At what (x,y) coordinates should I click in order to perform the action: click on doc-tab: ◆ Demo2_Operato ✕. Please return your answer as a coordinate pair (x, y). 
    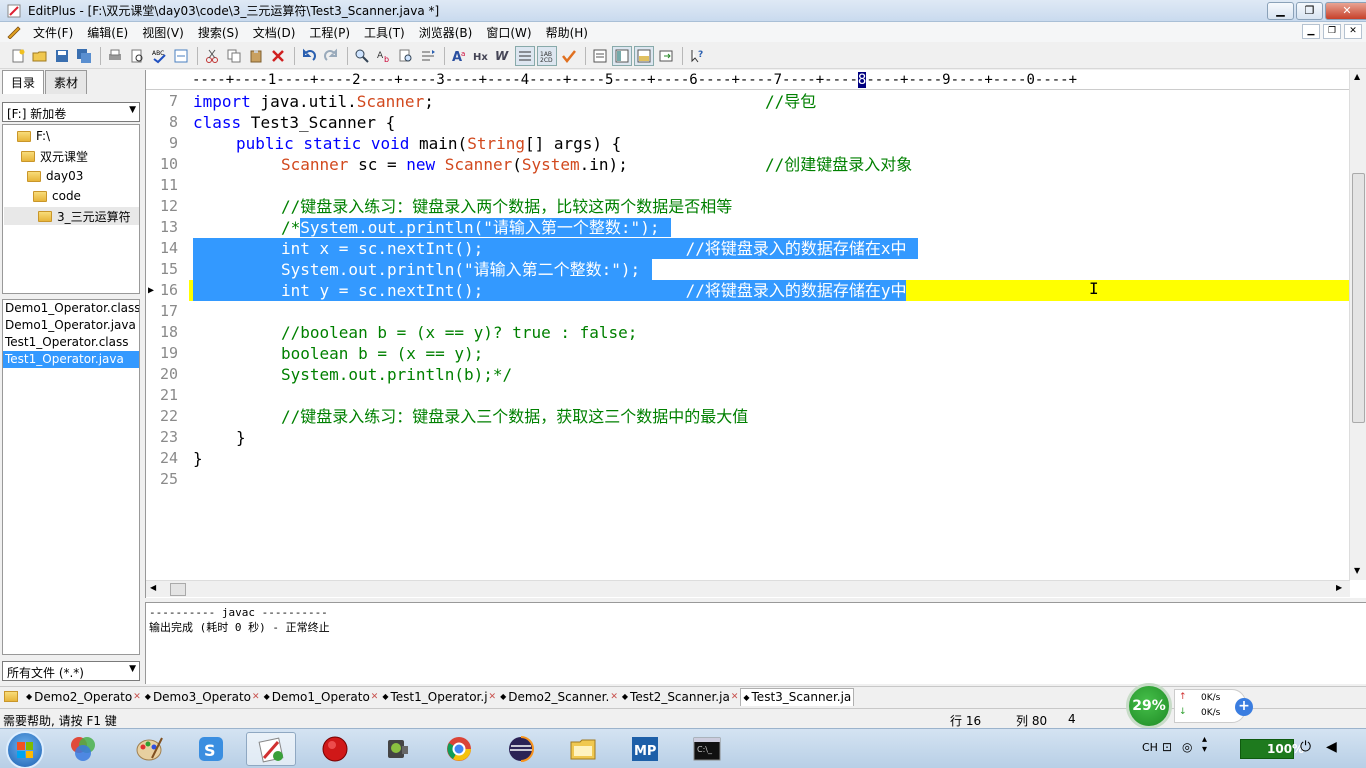
    Looking at the image, I should click on (83, 697).